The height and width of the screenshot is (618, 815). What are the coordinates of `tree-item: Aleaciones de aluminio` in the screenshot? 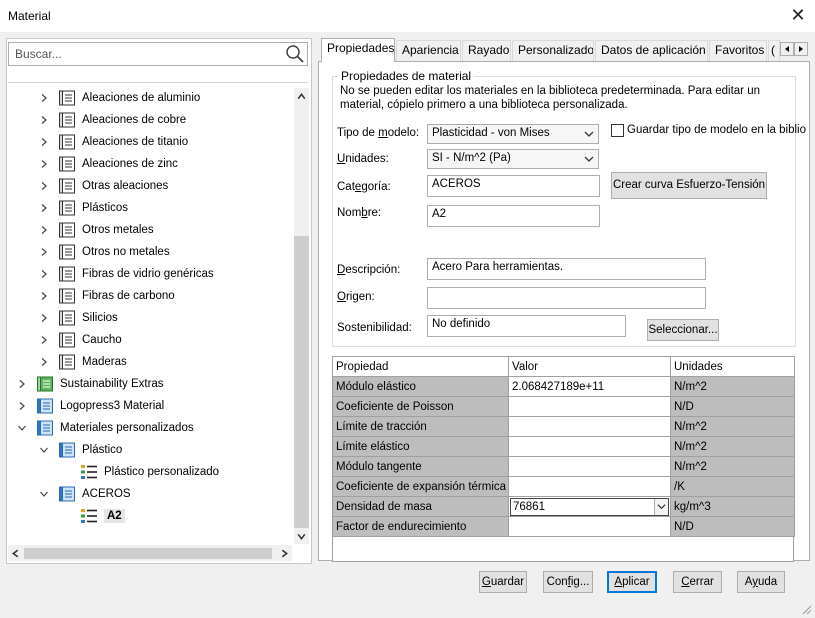 It's located at (119, 98).